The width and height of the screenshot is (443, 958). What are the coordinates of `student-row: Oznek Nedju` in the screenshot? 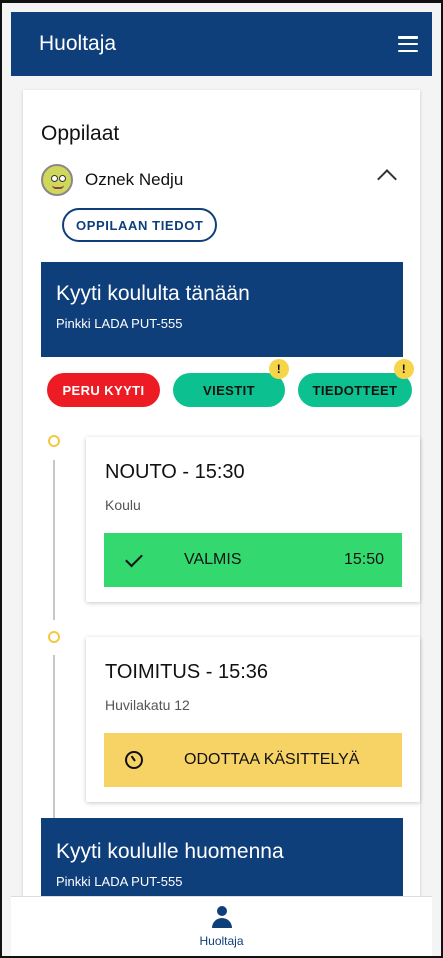 It's located at (222, 180).